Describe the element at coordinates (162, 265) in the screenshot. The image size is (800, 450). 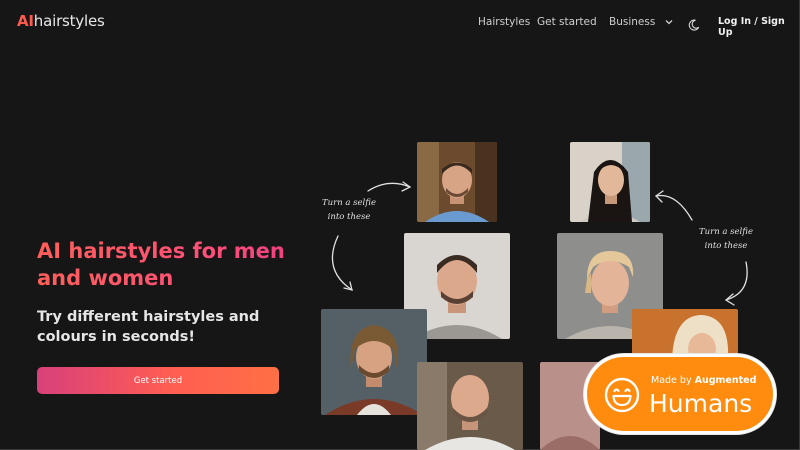
I see `hero-title: AI hairstyles for men and women` at that location.